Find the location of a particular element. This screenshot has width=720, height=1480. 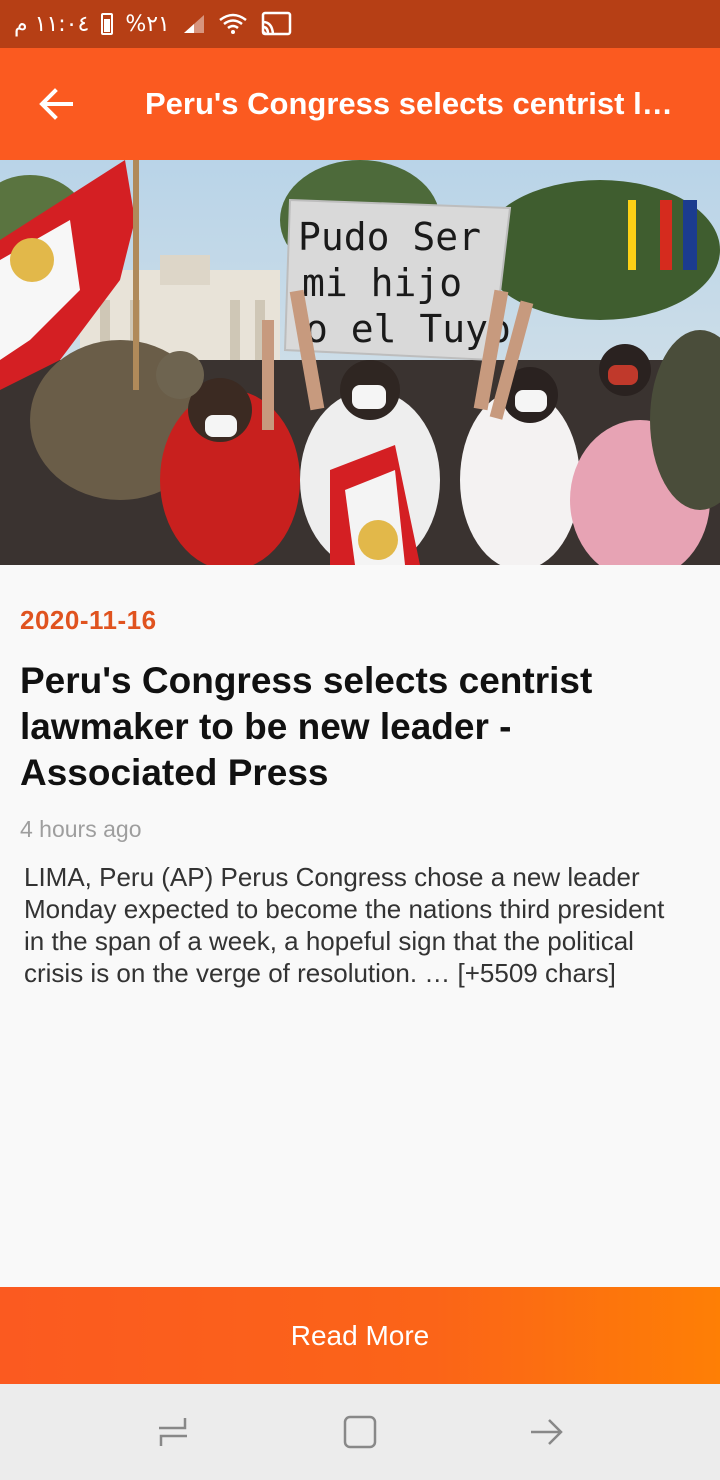

signal-icon is located at coordinates (193, 24).